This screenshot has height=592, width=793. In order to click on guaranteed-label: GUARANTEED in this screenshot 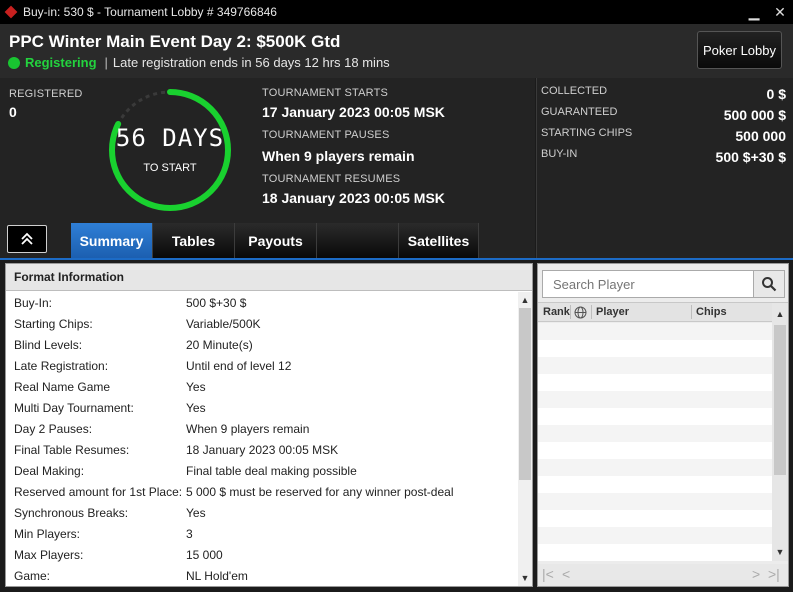, I will do `click(579, 112)`.